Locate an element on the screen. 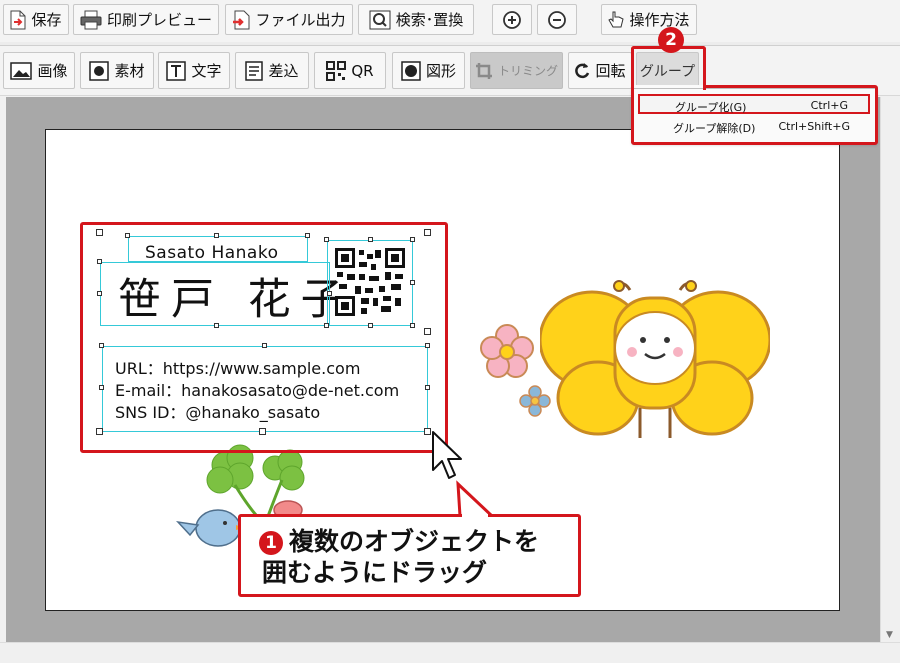 This screenshot has width=900, height=663. zoom-out-icon is located at coordinates (557, 20).